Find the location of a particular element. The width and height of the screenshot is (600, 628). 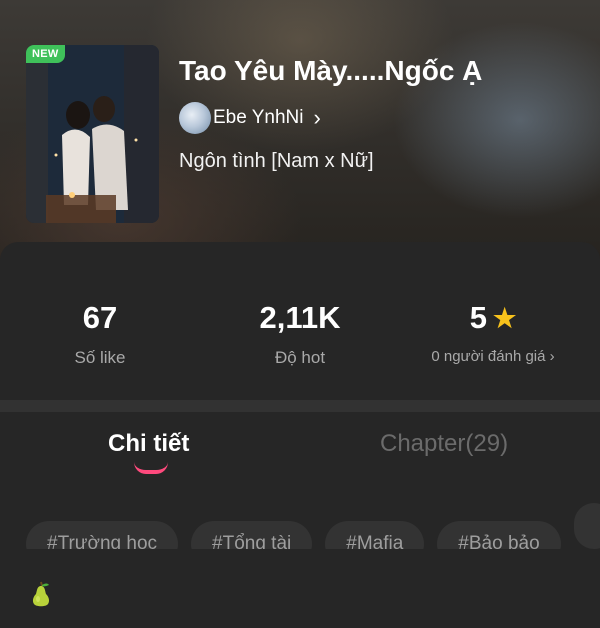

tag-chip: #Mafia is located at coordinates (375, 535).